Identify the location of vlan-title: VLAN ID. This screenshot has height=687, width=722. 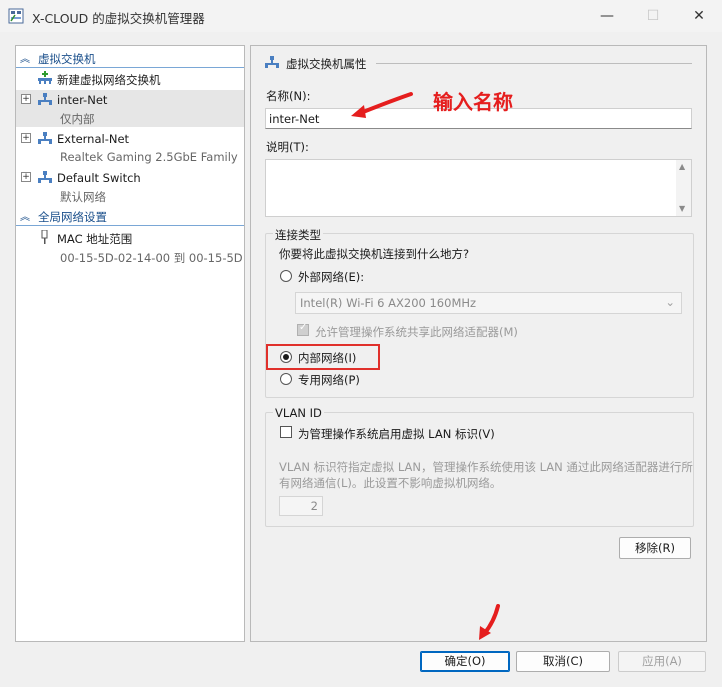
(298, 413).